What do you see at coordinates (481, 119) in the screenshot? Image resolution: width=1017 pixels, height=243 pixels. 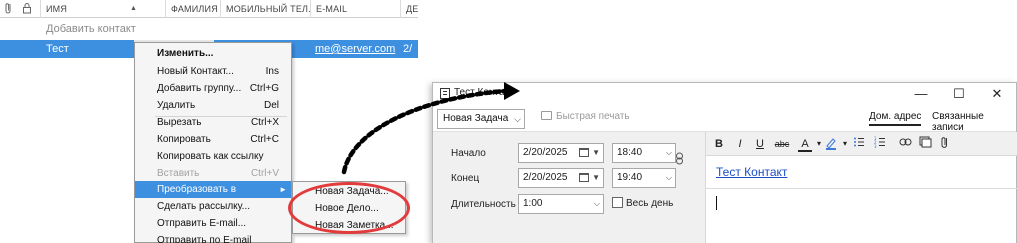 I see `task-type-select: Новая Задача ⌵` at bounding box center [481, 119].